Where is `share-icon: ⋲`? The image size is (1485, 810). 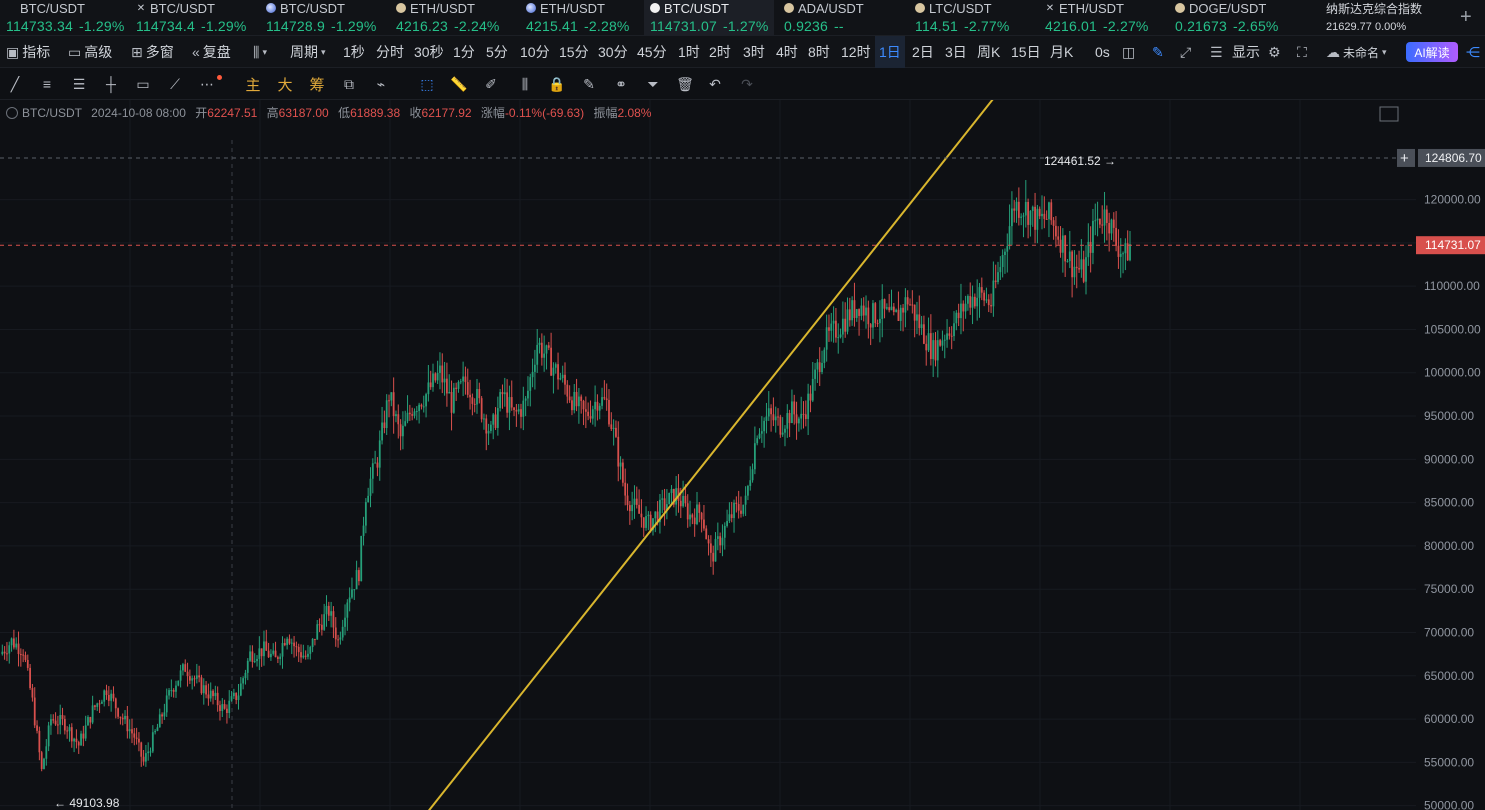 share-icon: ⋲ is located at coordinates (1474, 52).